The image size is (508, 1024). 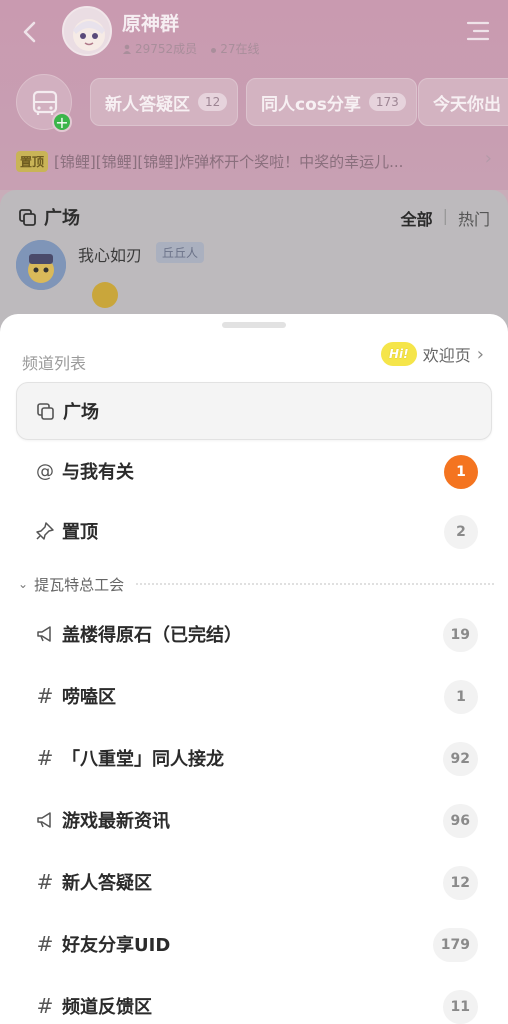 I want to click on add-icon: +, so click(x=62, y=122).